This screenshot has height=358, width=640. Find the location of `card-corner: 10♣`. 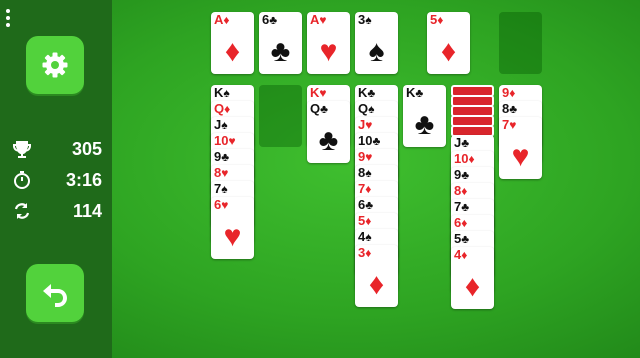

card-corner: 10♣ is located at coordinates (369, 141).